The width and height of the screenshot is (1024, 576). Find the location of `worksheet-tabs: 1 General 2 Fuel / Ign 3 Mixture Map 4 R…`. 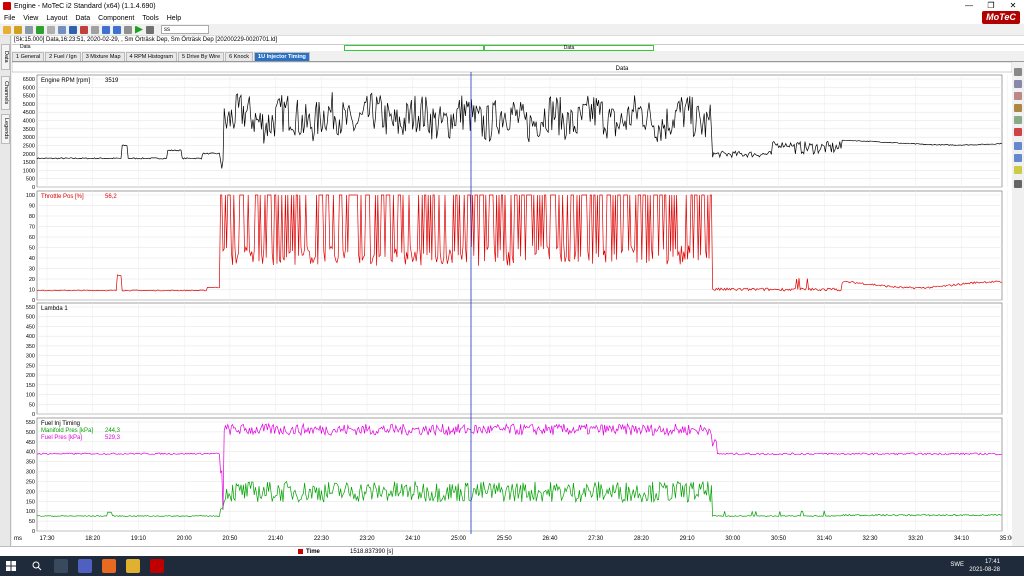

worksheet-tabs: 1 General 2 Fuel / Ign 3 Mixture Map 4 R… is located at coordinates (518, 57).